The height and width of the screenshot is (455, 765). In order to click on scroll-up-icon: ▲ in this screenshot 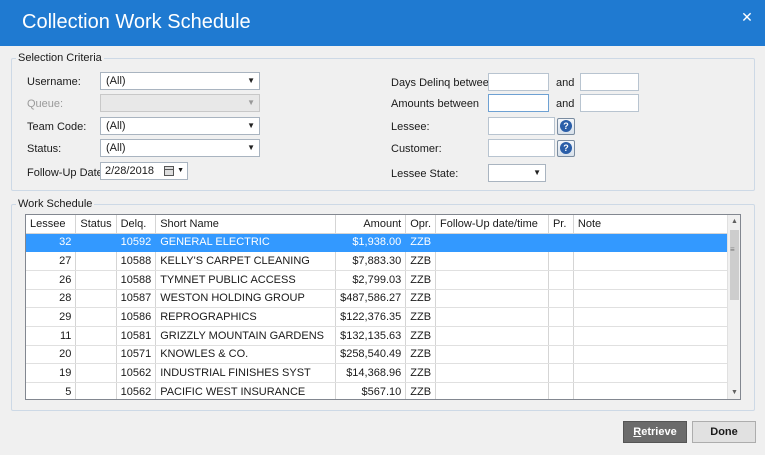, I will do `click(734, 221)`.